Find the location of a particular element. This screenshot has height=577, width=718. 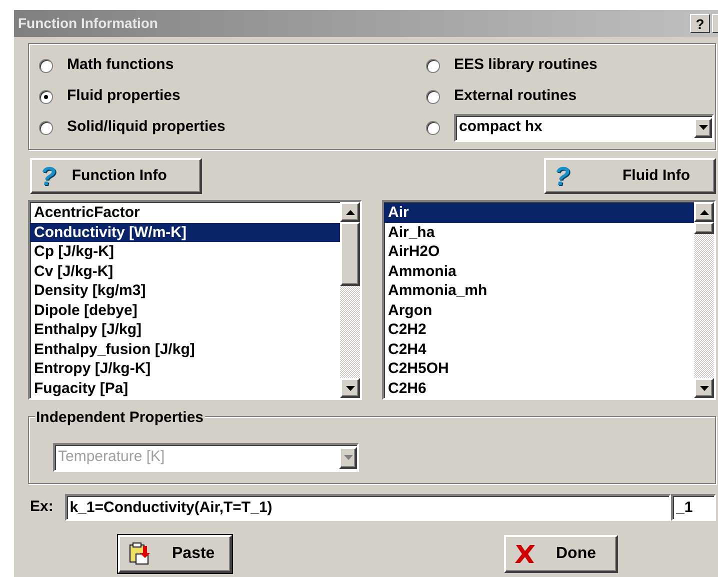

list-item: C2H5OH is located at coordinates (539, 368).